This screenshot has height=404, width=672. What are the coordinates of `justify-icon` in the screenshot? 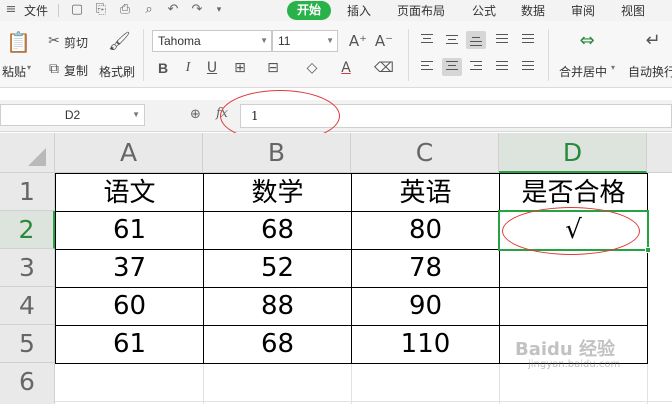 It's located at (502, 67).